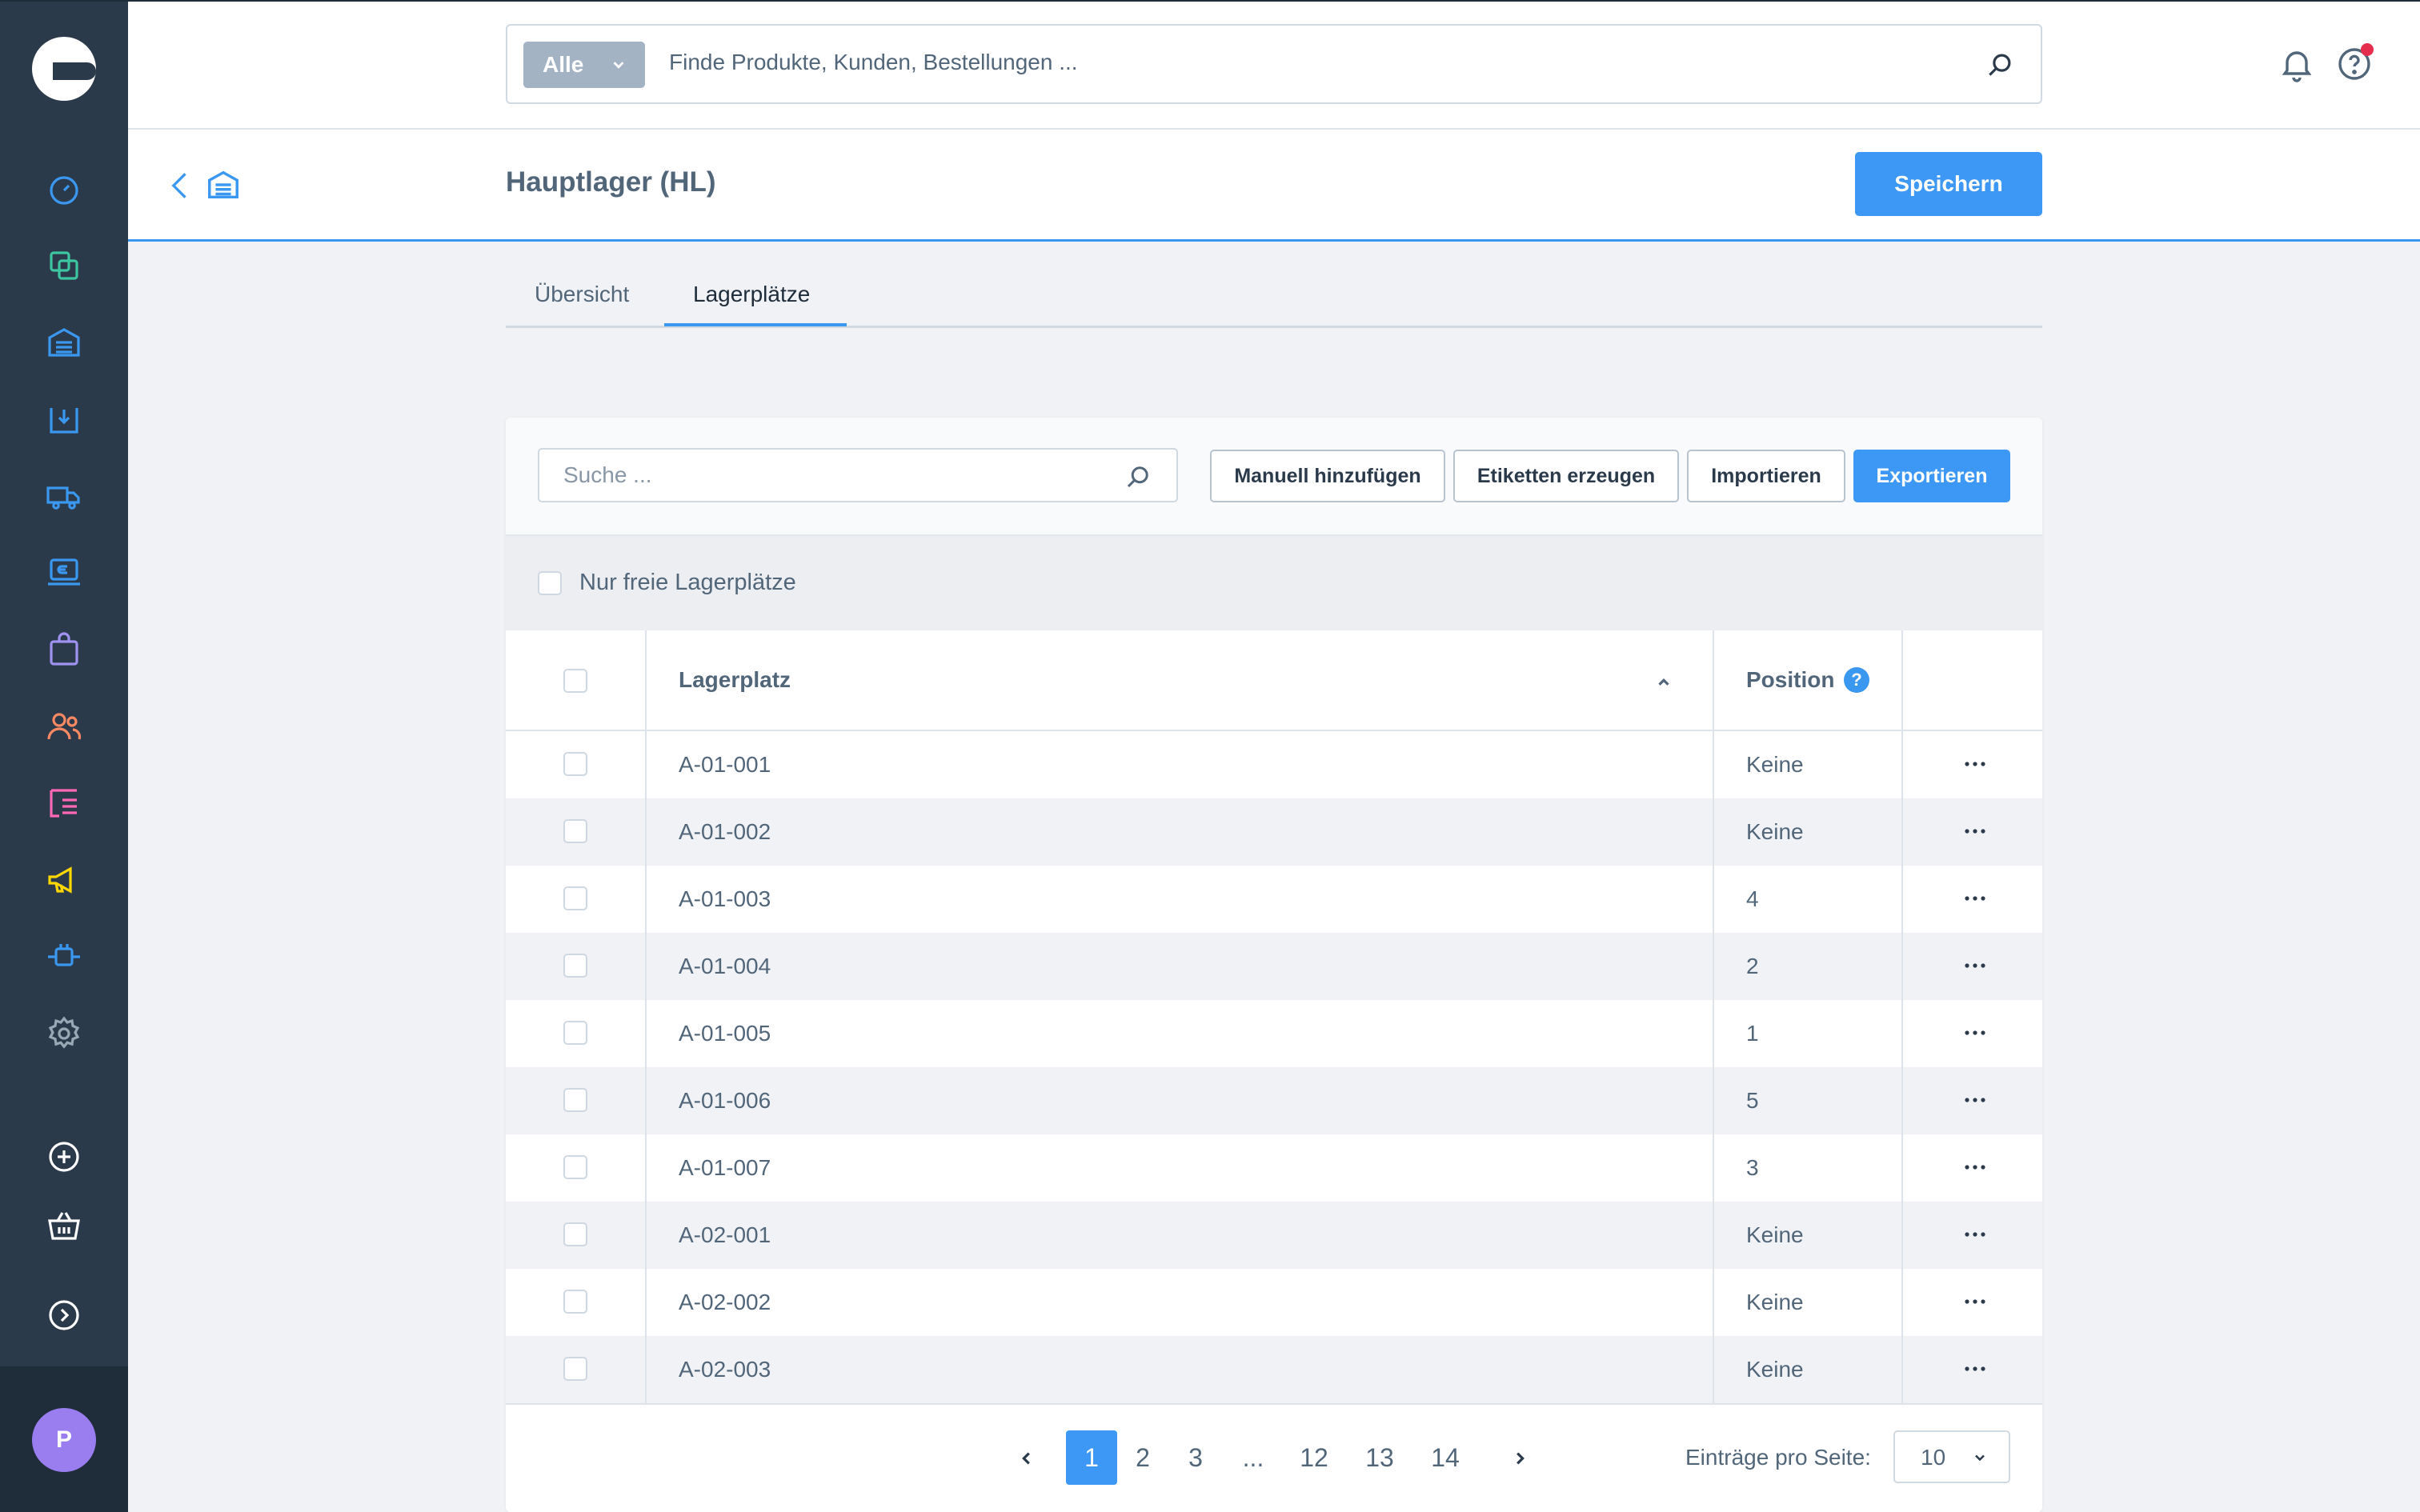  What do you see at coordinates (64, 265) in the screenshot?
I see `catalog-icon` at bounding box center [64, 265].